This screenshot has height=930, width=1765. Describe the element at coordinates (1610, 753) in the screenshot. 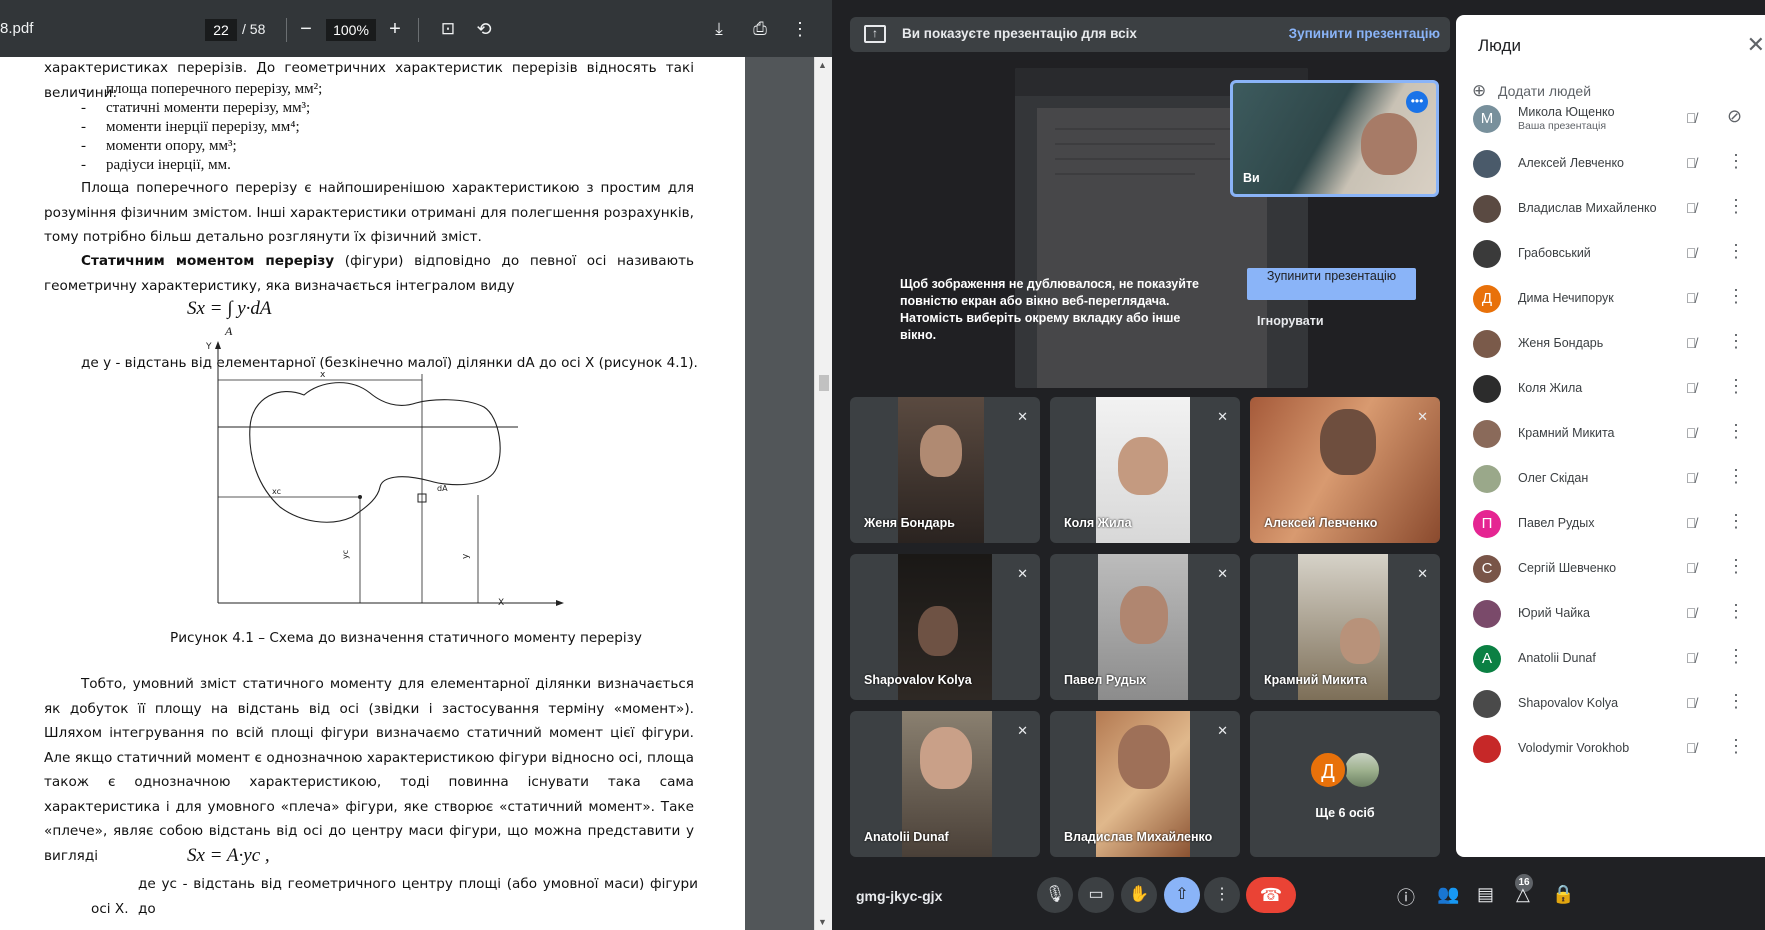

I see `participant-row: Volodymir Vorokhob 🎙̸ ⋮` at that location.